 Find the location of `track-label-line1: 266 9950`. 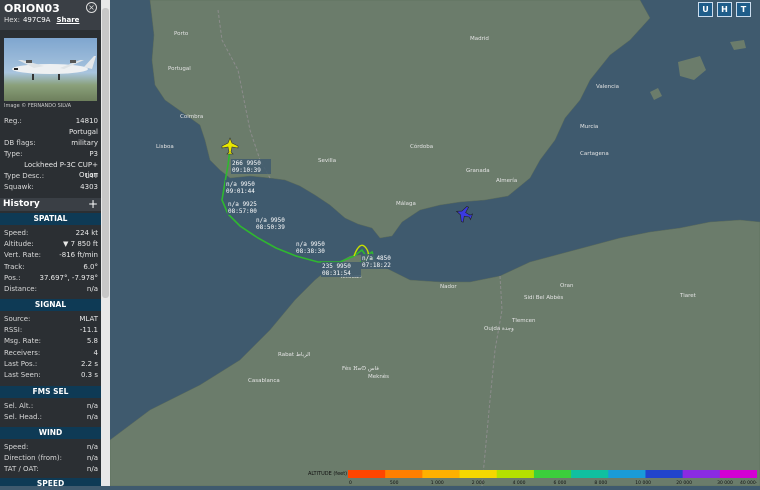

track-label-line1: 266 9950 is located at coordinates (246, 163).